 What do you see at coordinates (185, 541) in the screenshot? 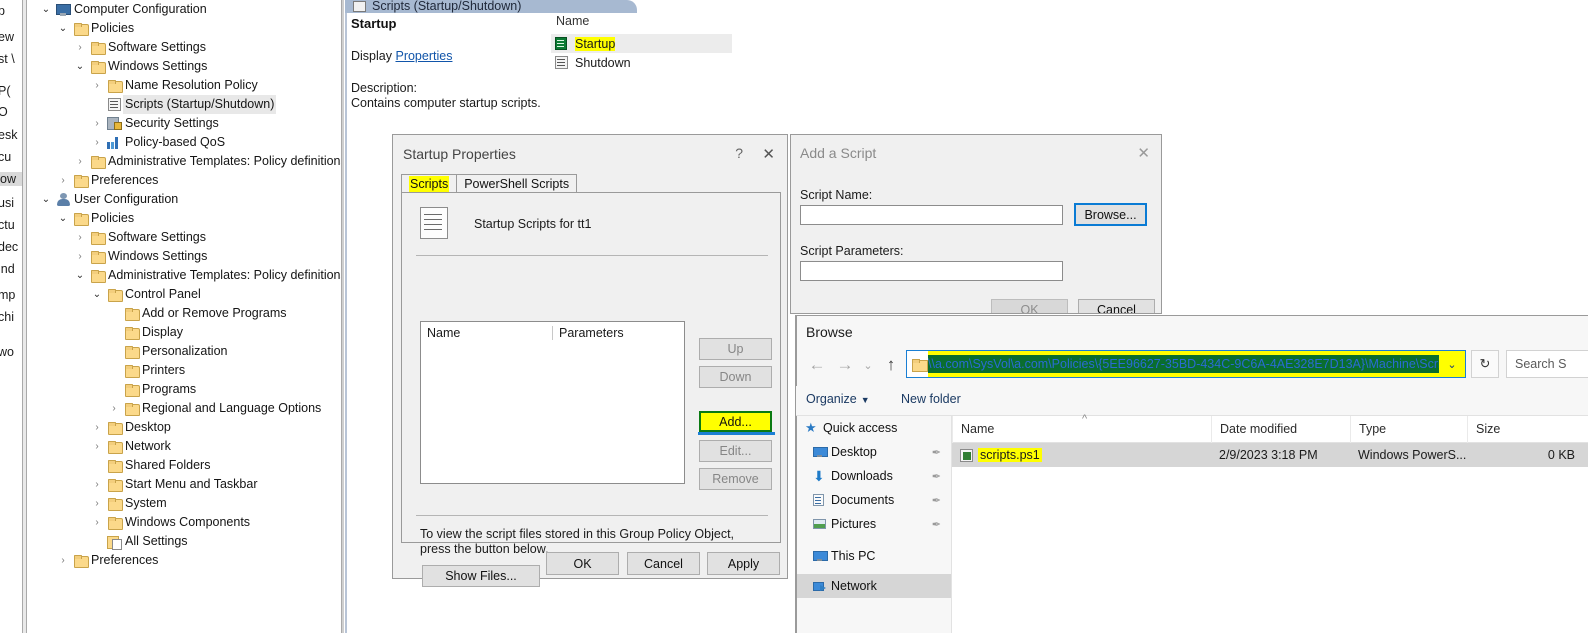
I see `tree-item-all-settings: All Settings` at bounding box center [185, 541].